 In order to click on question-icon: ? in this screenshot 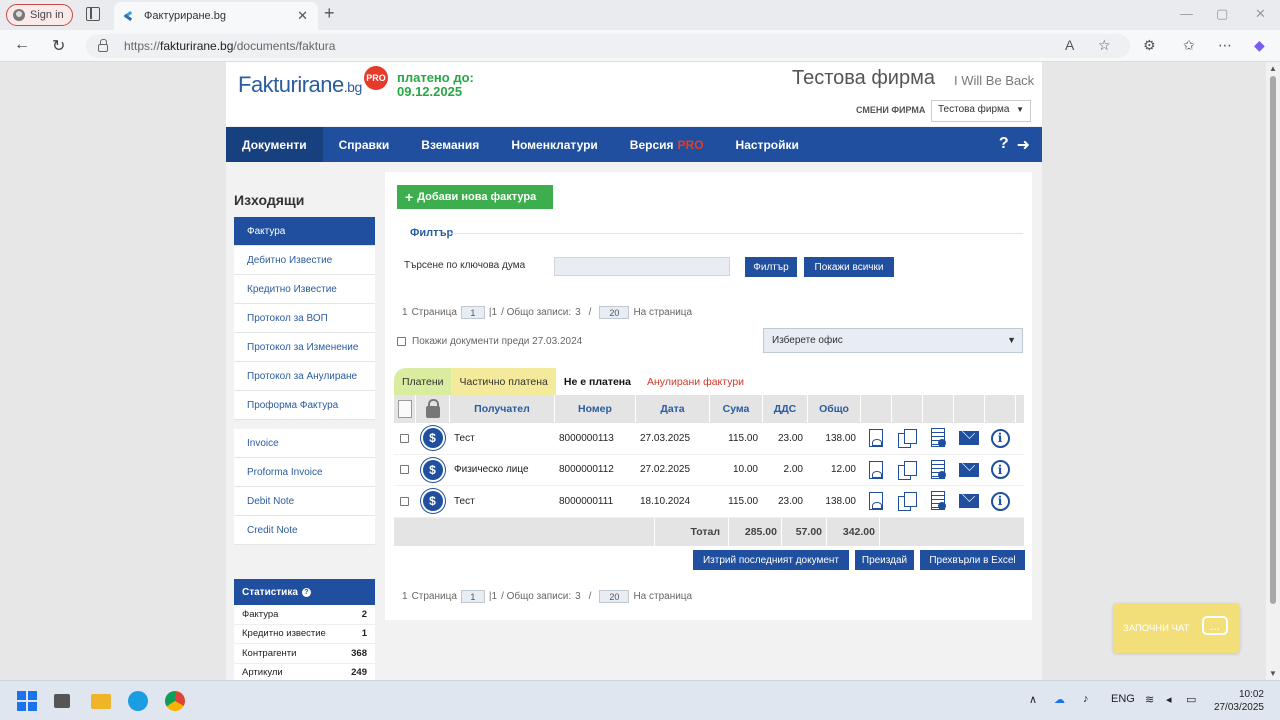, I will do `click(306, 592)`.